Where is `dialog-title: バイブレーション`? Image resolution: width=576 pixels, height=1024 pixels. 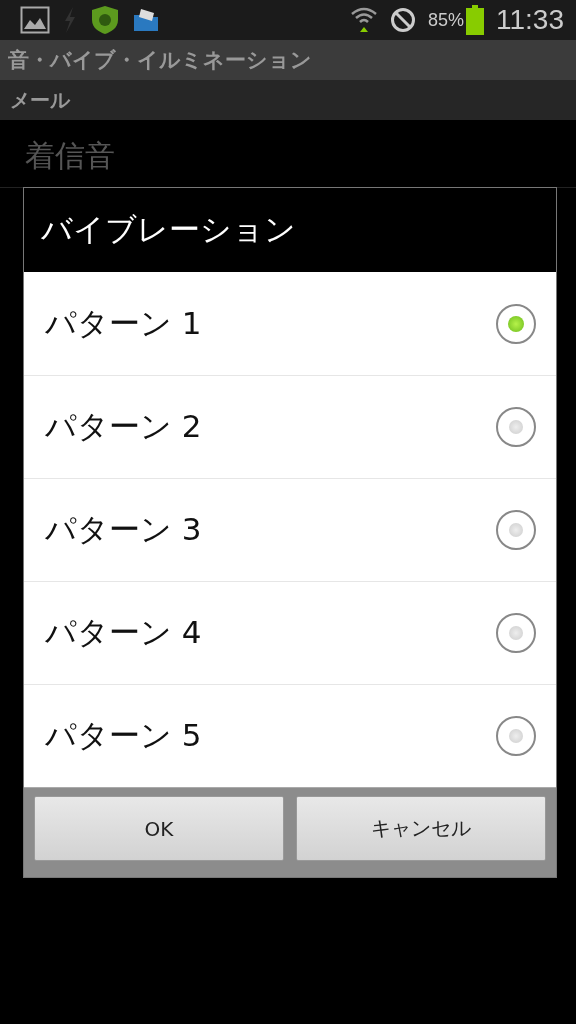 dialog-title: バイブレーション is located at coordinates (168, 229).